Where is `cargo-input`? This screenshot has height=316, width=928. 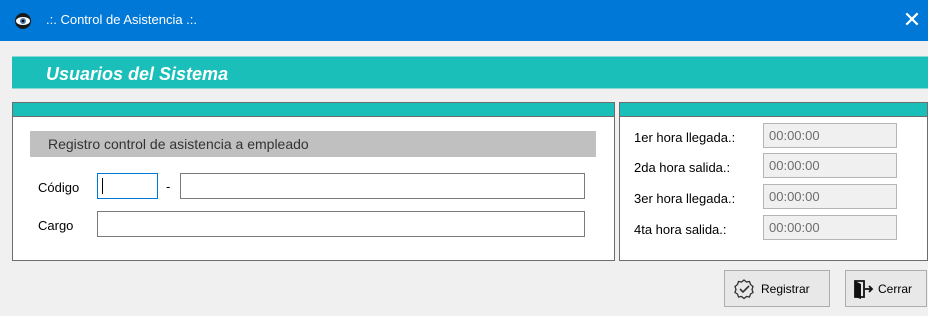 cargo-input is located at coordinates (341, 224).